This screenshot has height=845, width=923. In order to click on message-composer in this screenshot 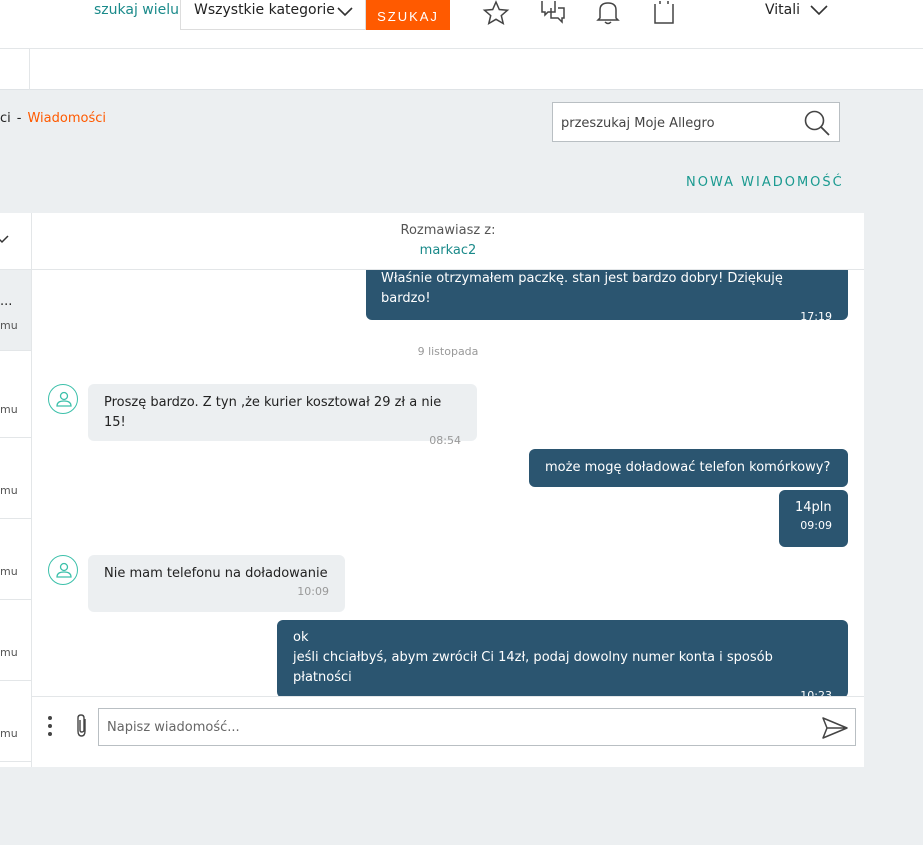, I will do `click(448, 731)`.